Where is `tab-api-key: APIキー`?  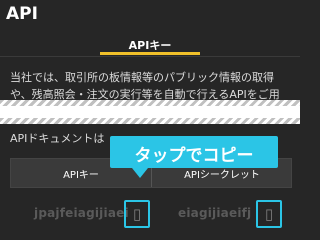 tab-api-key: APIキー is located at coordinates (150, 45).